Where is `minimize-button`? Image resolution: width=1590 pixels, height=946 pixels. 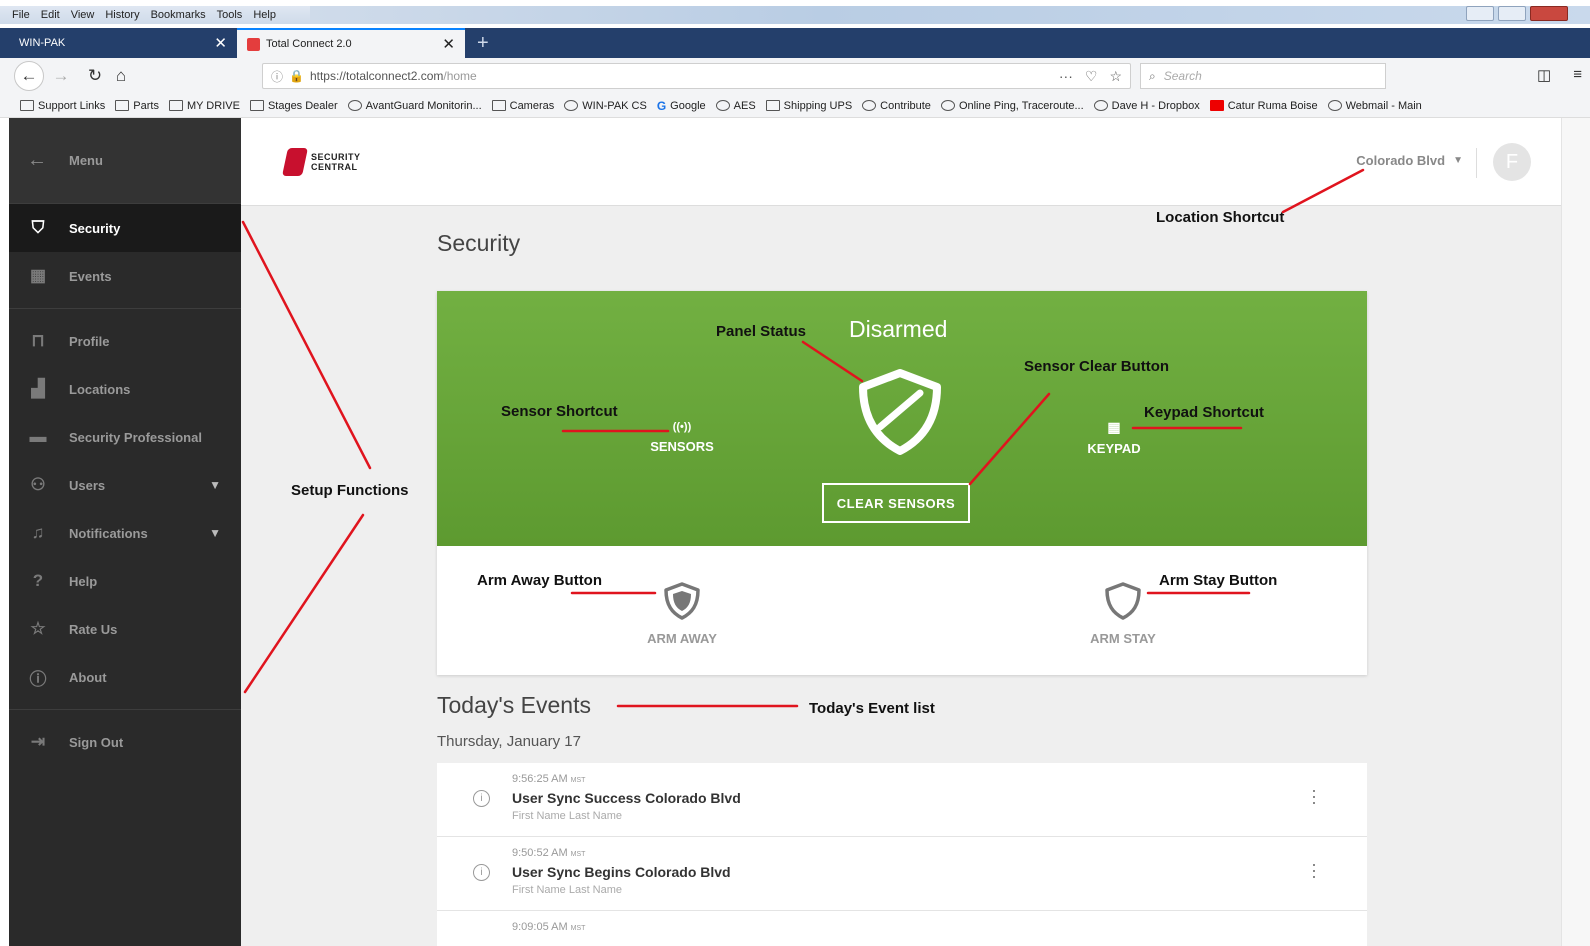 minimize-button is located at coordinates (1480, 13).